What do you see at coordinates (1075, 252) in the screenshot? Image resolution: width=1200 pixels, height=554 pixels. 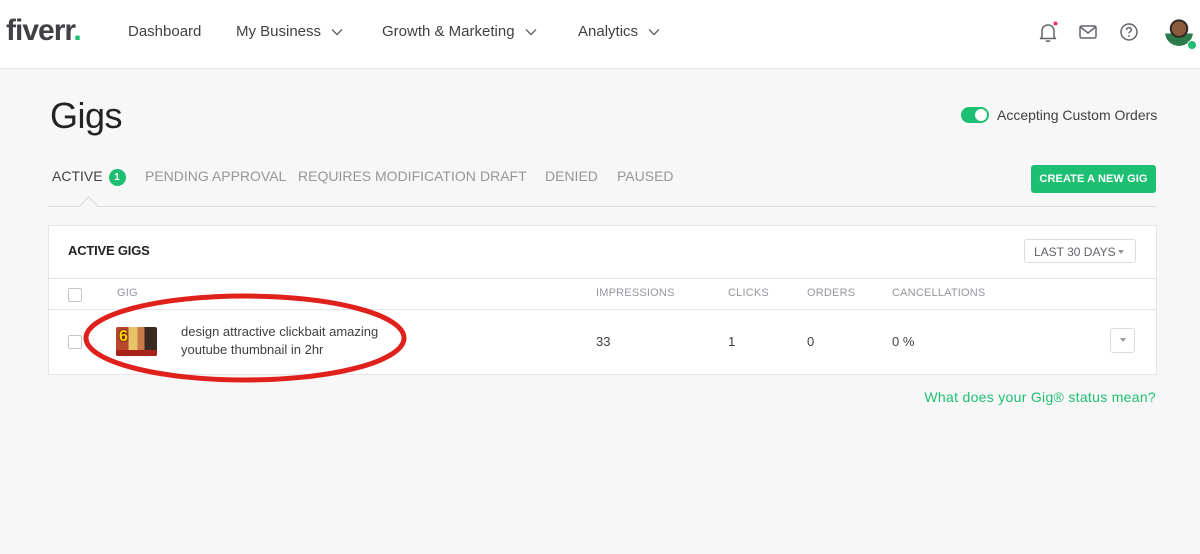 I see `date-range-value: LAST 30 DAYS` at bounding box center [1075, 252].